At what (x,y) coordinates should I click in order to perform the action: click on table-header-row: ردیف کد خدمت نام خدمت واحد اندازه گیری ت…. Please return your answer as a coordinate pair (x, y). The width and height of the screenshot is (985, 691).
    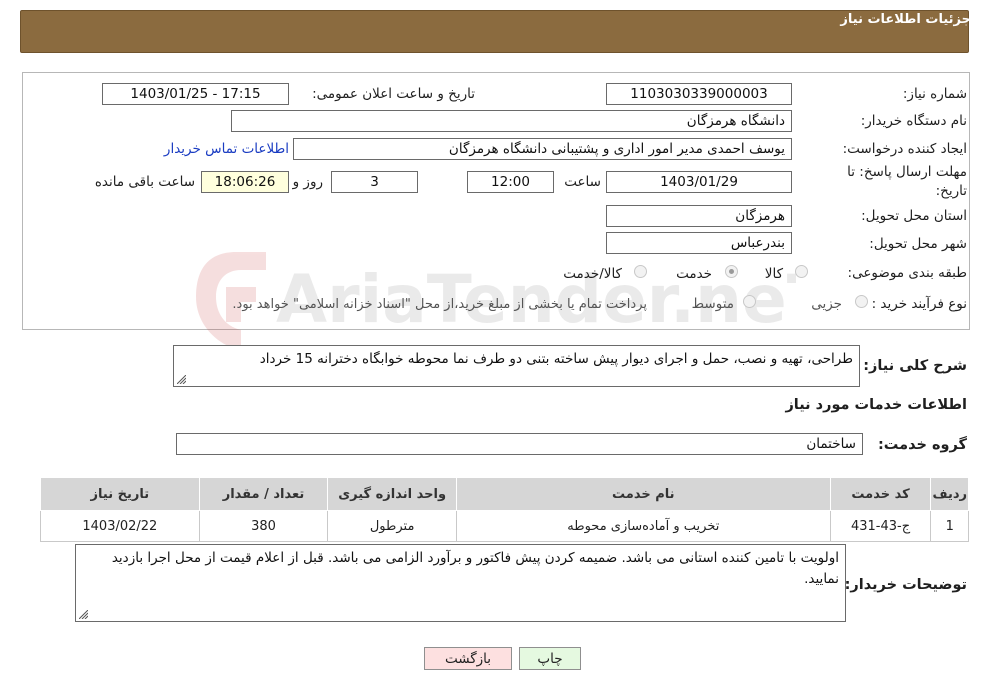
    Looking at the image, I should click on (504, 494).